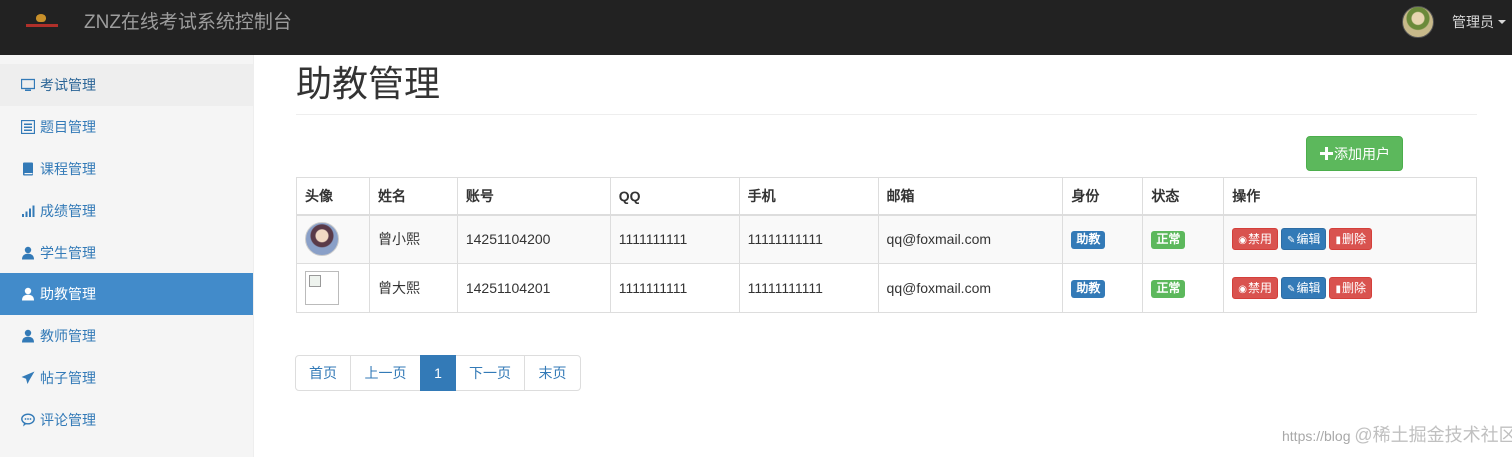 Image resolution: width=1512 pixels, height=457 pixels. What do you see at coordinates (674, 196) in the screenshot?
I see `column-header: QQ` at bounding box center [674, 196].